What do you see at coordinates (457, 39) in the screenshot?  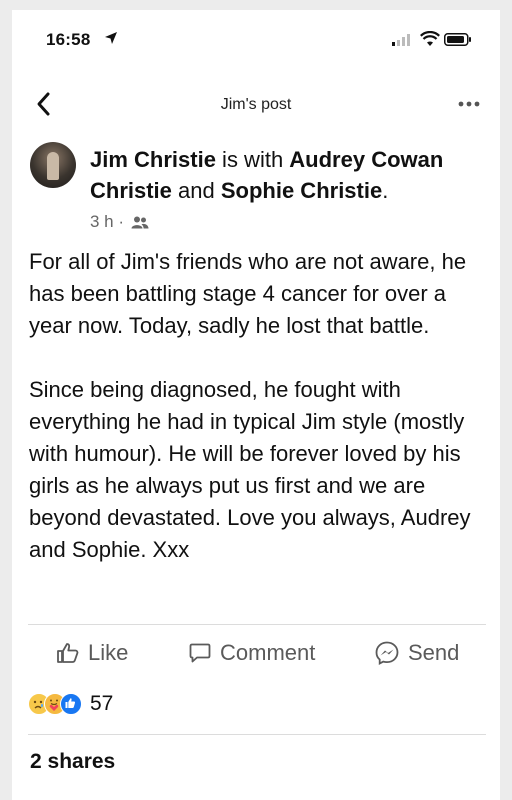 I see `battery-icon` at bounding box center [457, 39].